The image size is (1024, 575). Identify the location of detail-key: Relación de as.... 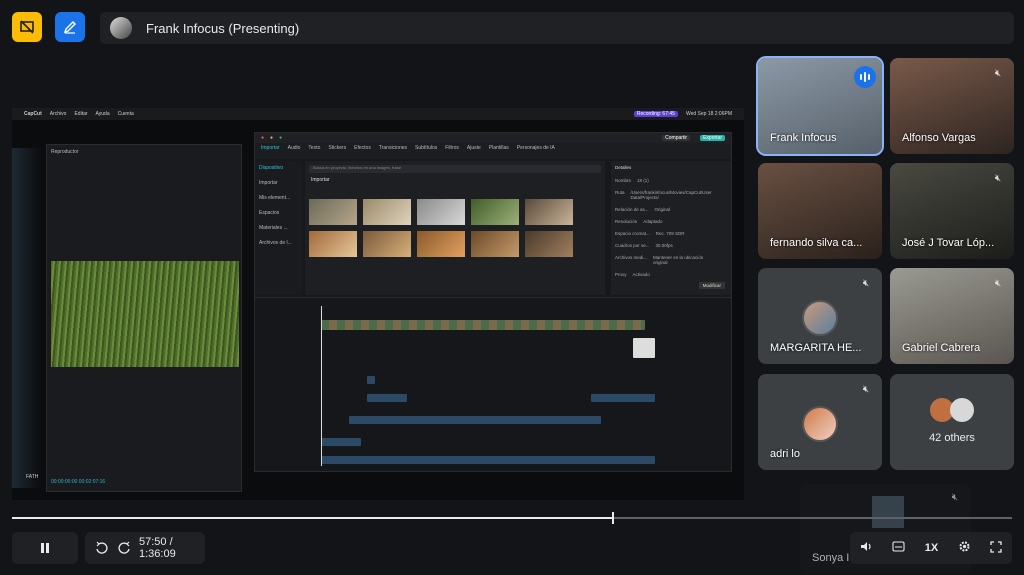
(632, 209).